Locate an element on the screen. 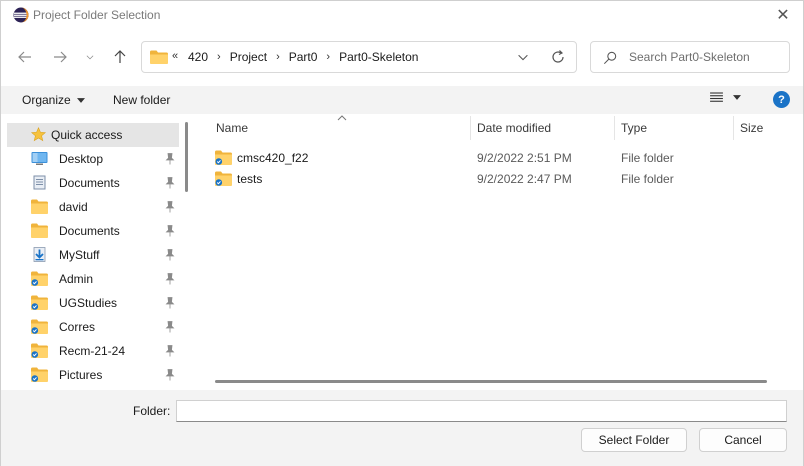 This screenshot has height=466, width=804. back-button is located at coordinates (25, 57).